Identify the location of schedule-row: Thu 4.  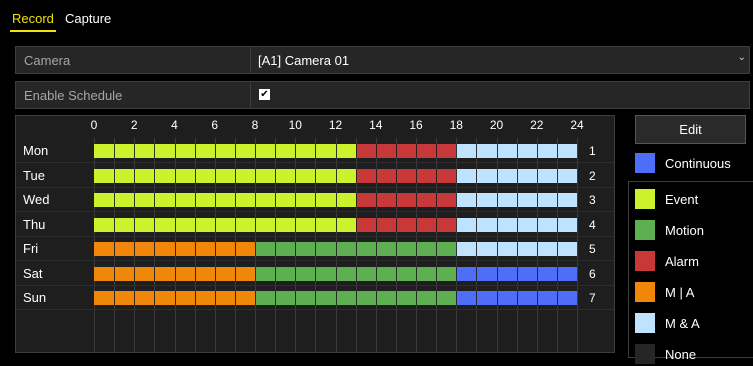
(315, 226).